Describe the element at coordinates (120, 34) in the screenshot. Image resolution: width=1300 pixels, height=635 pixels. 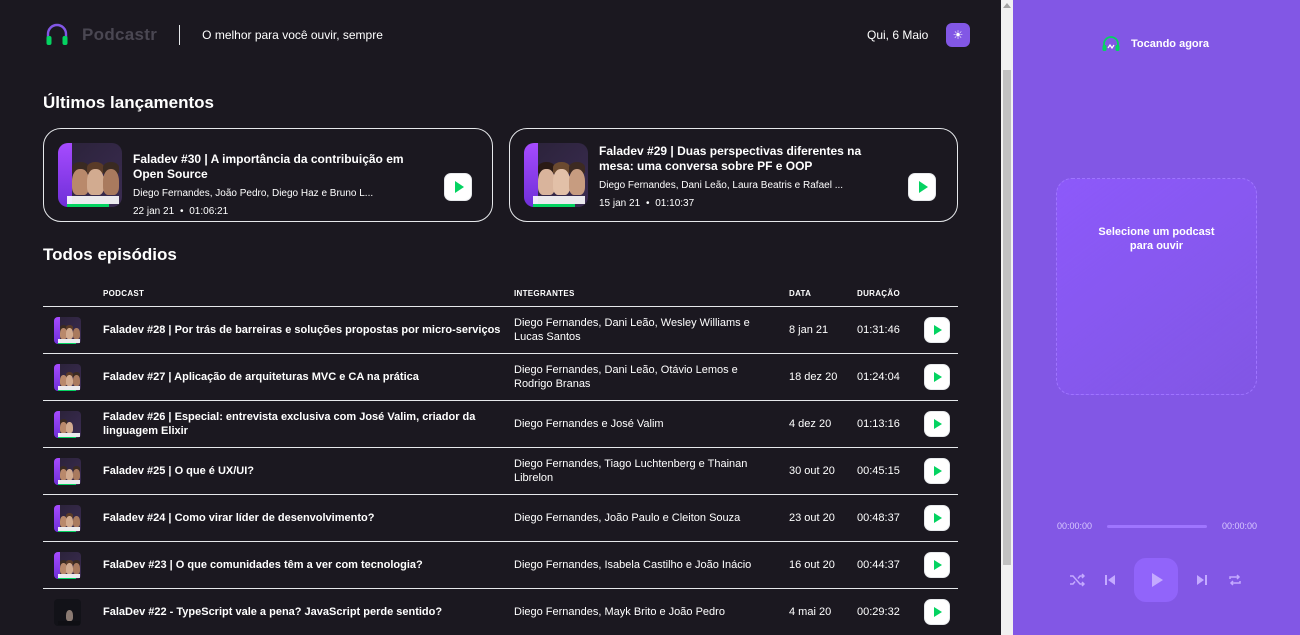
I see `logo-text: Podcastr` at that location.